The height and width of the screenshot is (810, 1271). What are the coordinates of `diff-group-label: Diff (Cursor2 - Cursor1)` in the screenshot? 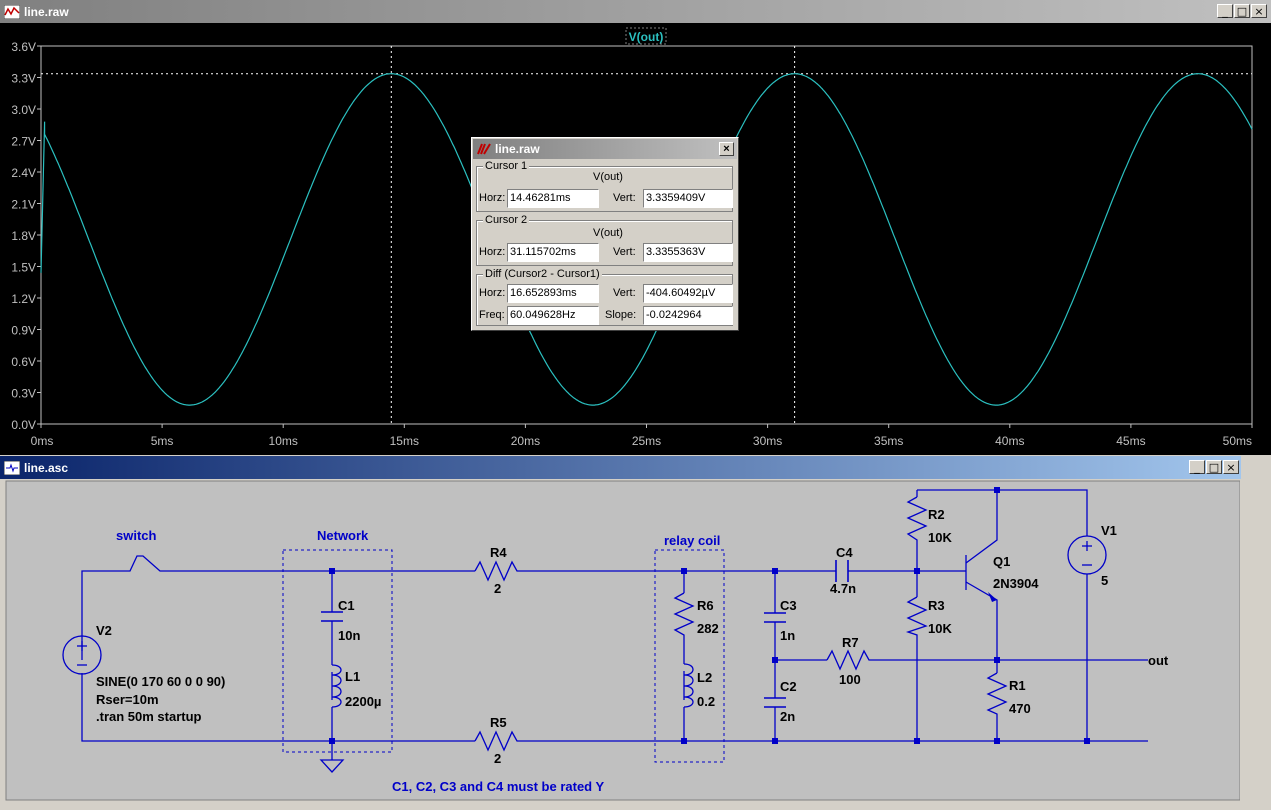 It's located at (542, 274).